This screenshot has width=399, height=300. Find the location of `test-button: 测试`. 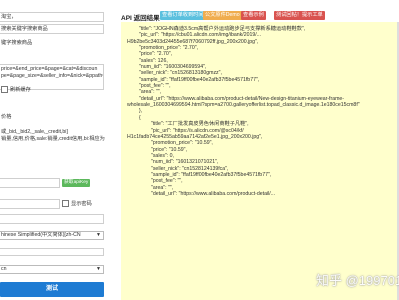

test-button: 测试 is located at coordinates (52, 289).